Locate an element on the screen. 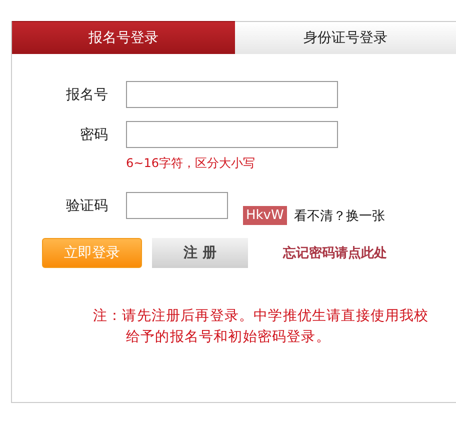 This screenshot has height=421, width=456. hint-text: 6~16字符，区分大小写 is located at coordinates (191, 163).